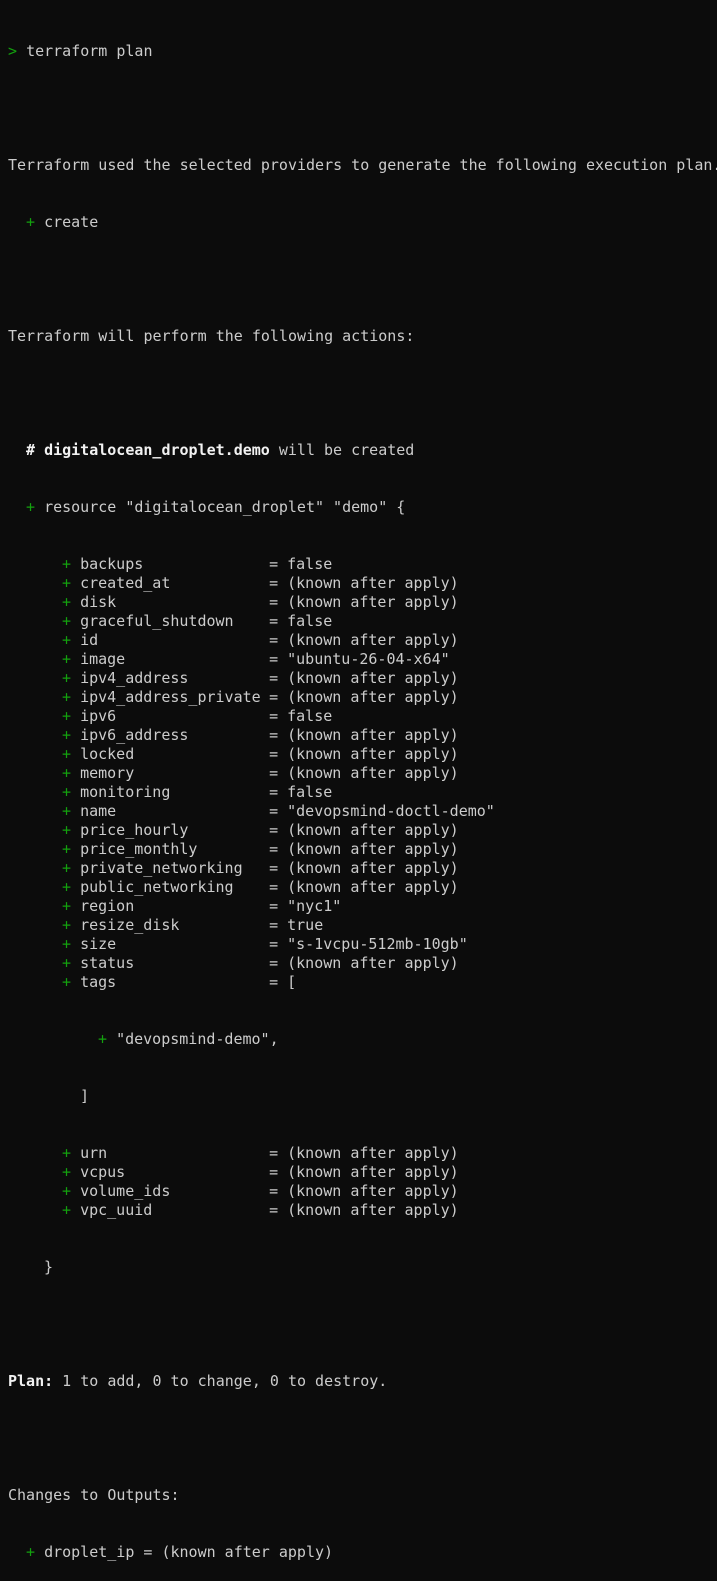  What do you see at coordinates (202, 906) in the screenshot?
I see `attr-line-region: + region = "nyc1"` at bounding box center [202, 906].